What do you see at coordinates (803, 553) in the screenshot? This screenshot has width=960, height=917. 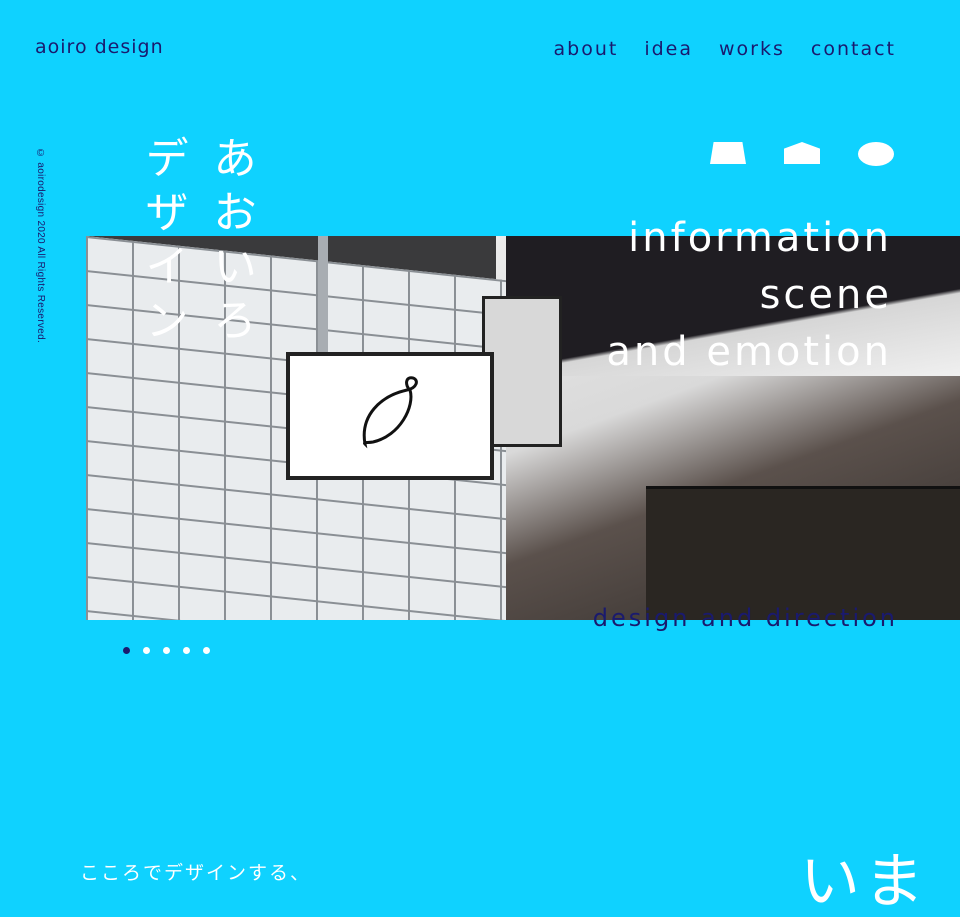 I see `window` at bounding box center [803, 553].